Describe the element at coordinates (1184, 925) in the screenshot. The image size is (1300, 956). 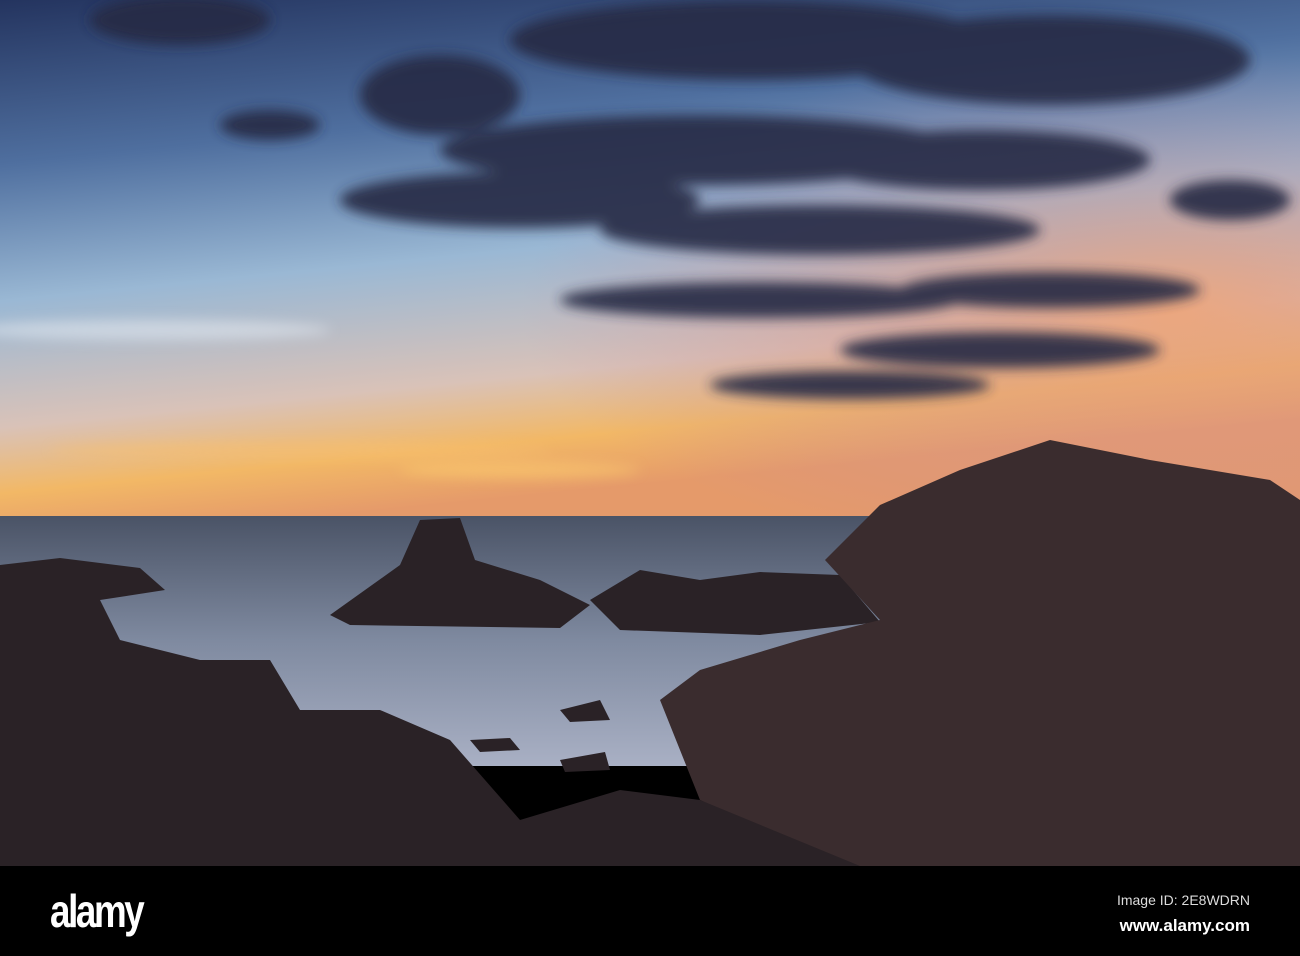
I see `website-url: www.alamy.com` at that location.